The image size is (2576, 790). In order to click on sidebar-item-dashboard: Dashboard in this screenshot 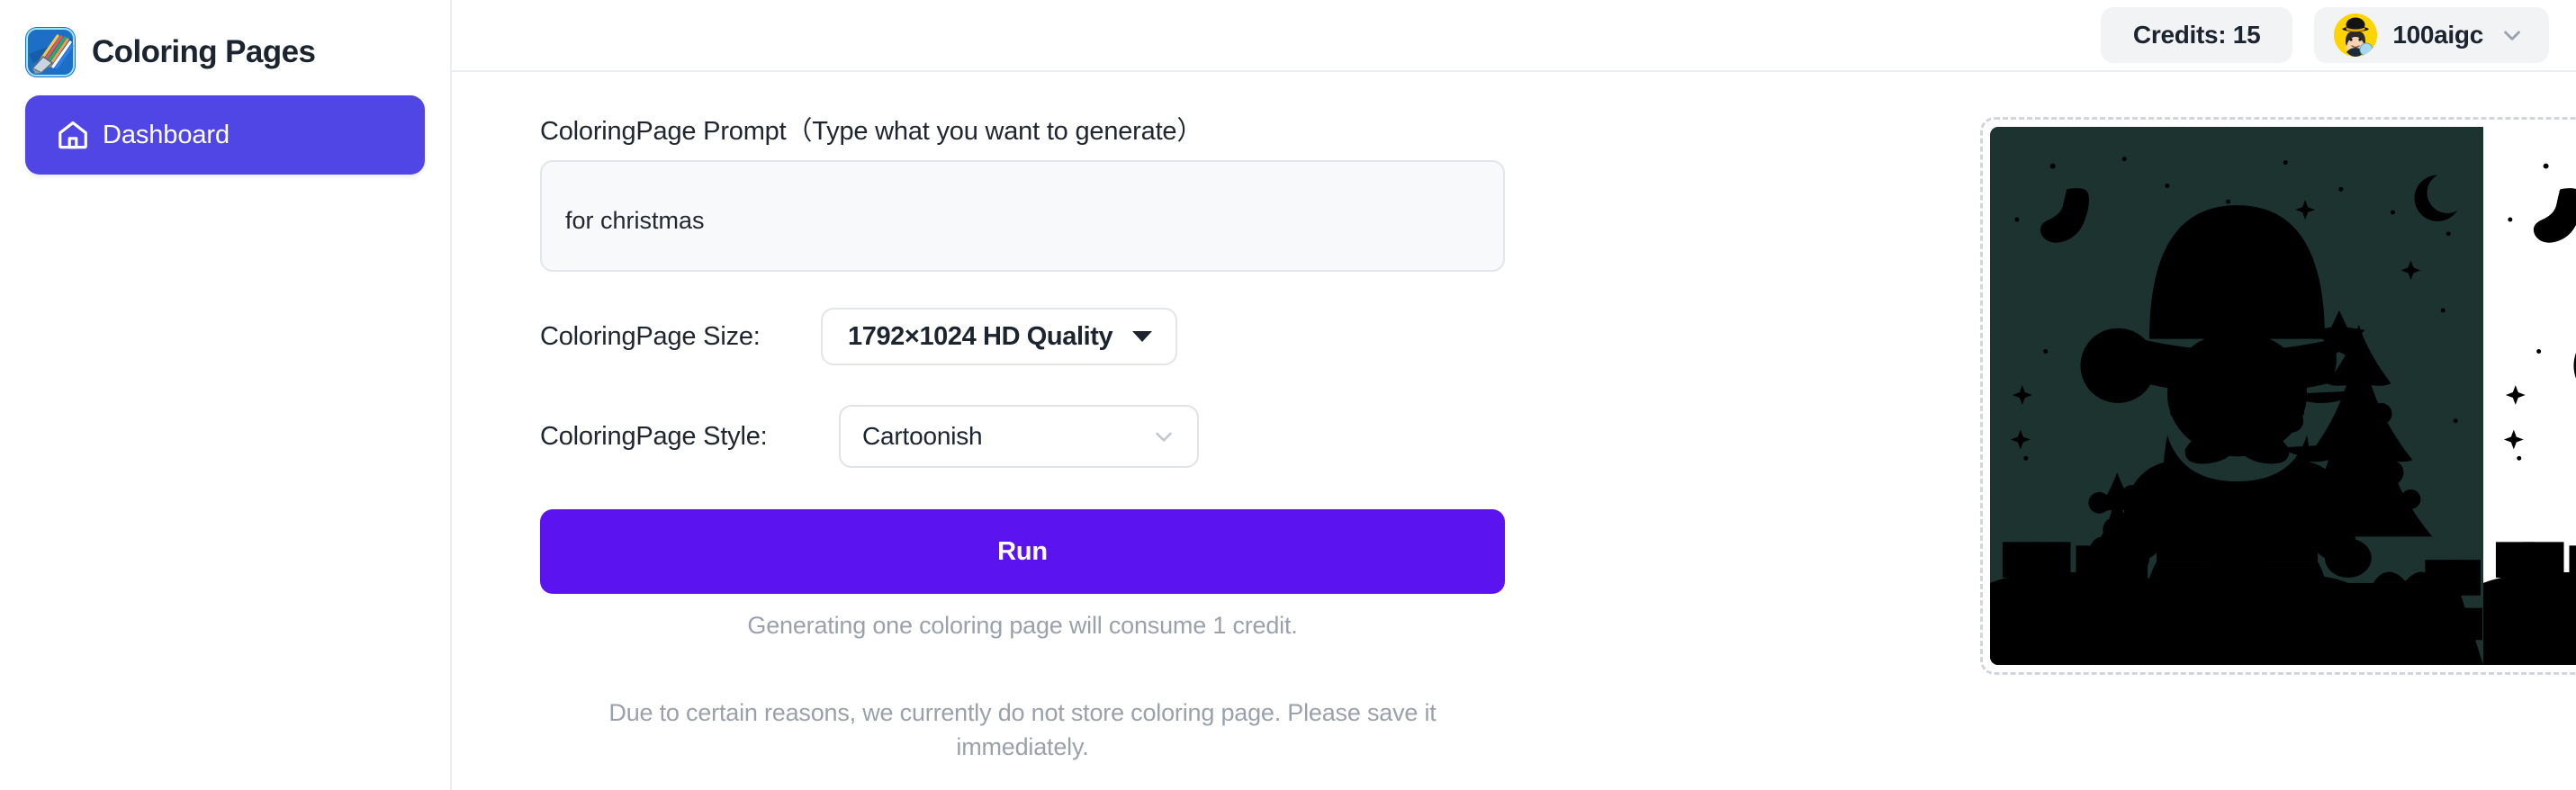, I will do `click(225, 135)`.